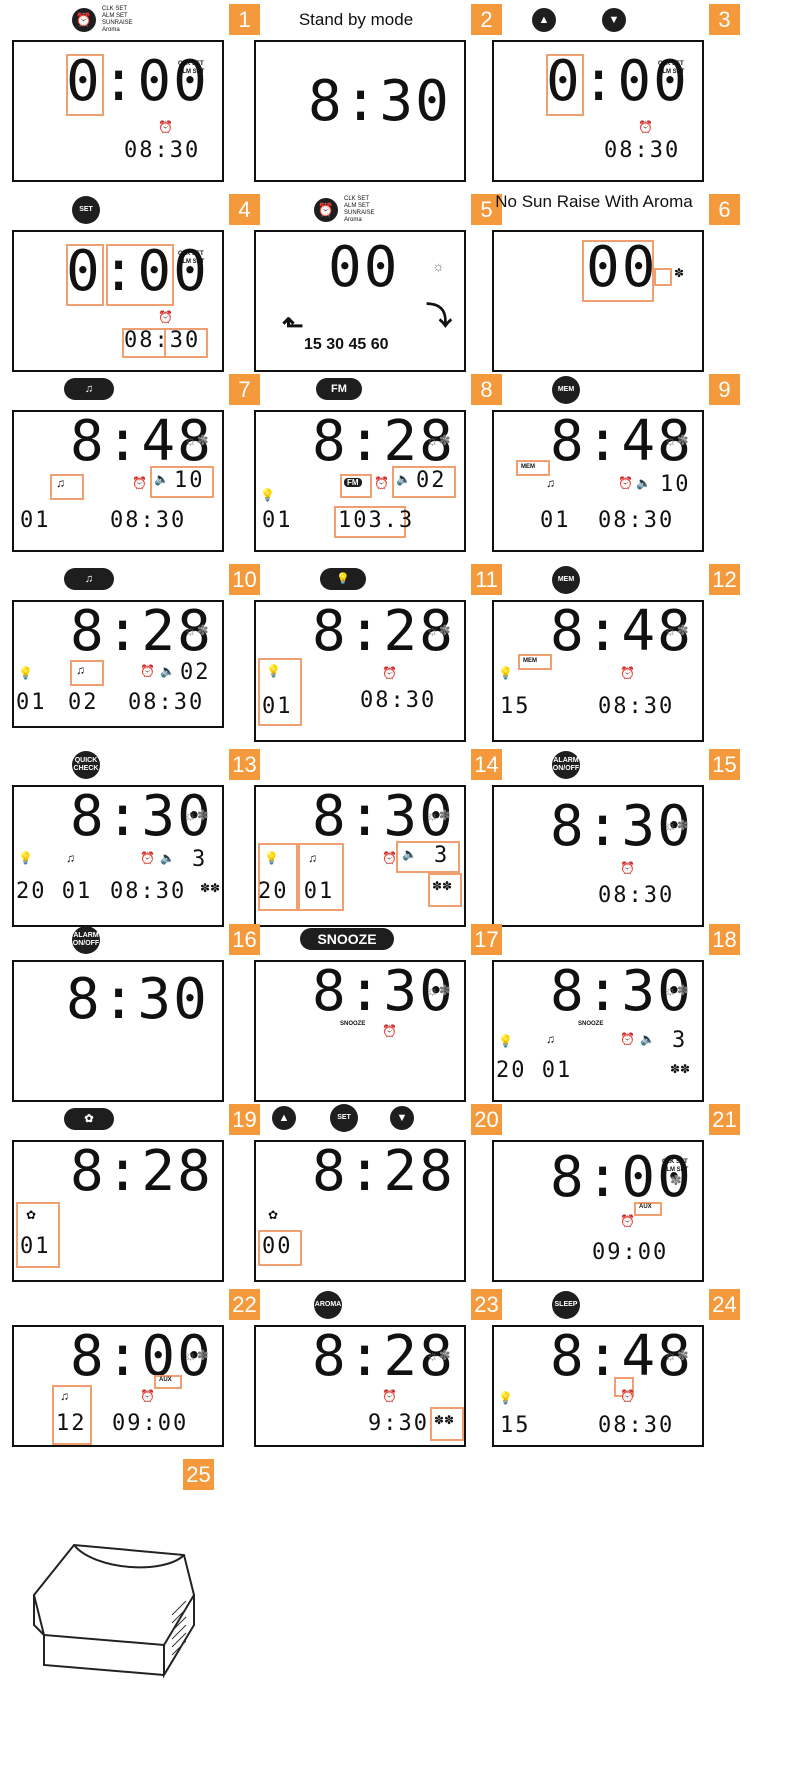 The width and height of the screenshot is (791, 1787). Describe the element at coordinates (86, 765) in the screenshot. I see `quick-check-button: QUICK CHECK` at that location.